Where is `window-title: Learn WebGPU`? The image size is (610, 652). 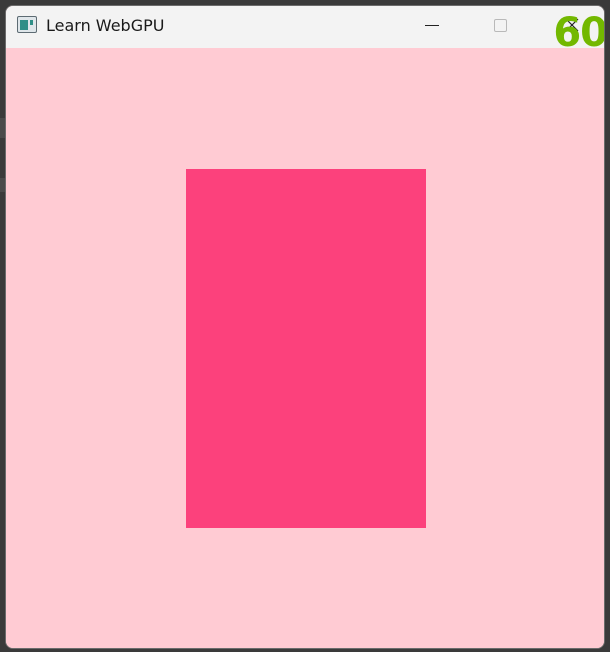
window-title: Learn WebGPU is located at coordinates (105, 25).